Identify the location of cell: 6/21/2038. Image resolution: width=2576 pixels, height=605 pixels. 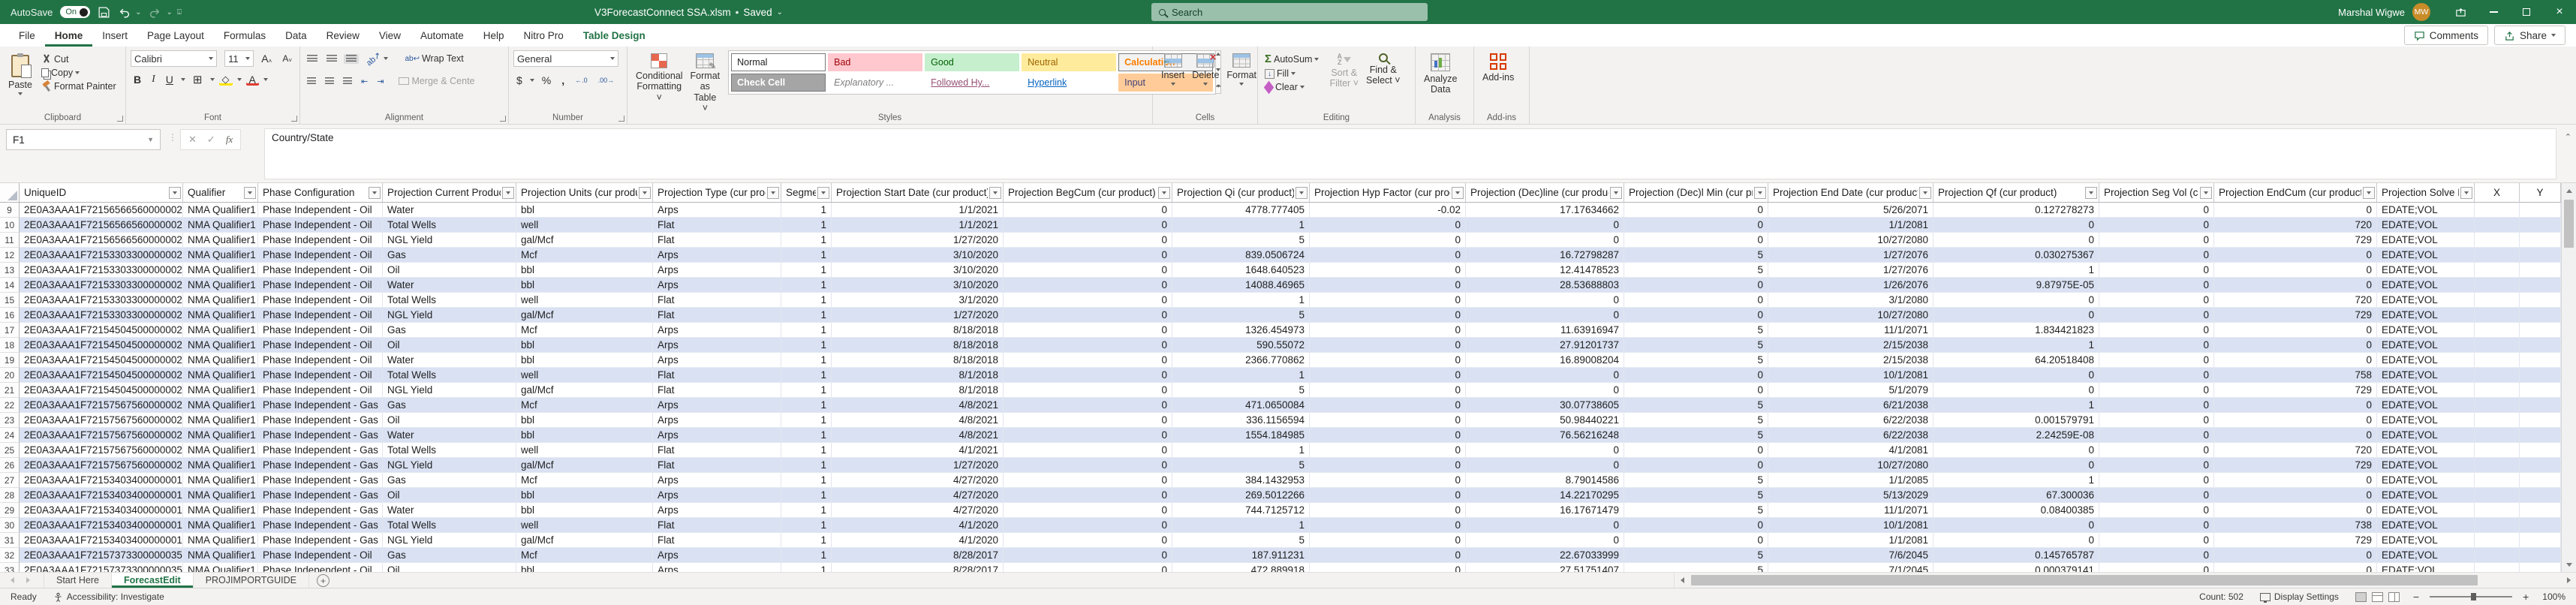
(1851, 406).